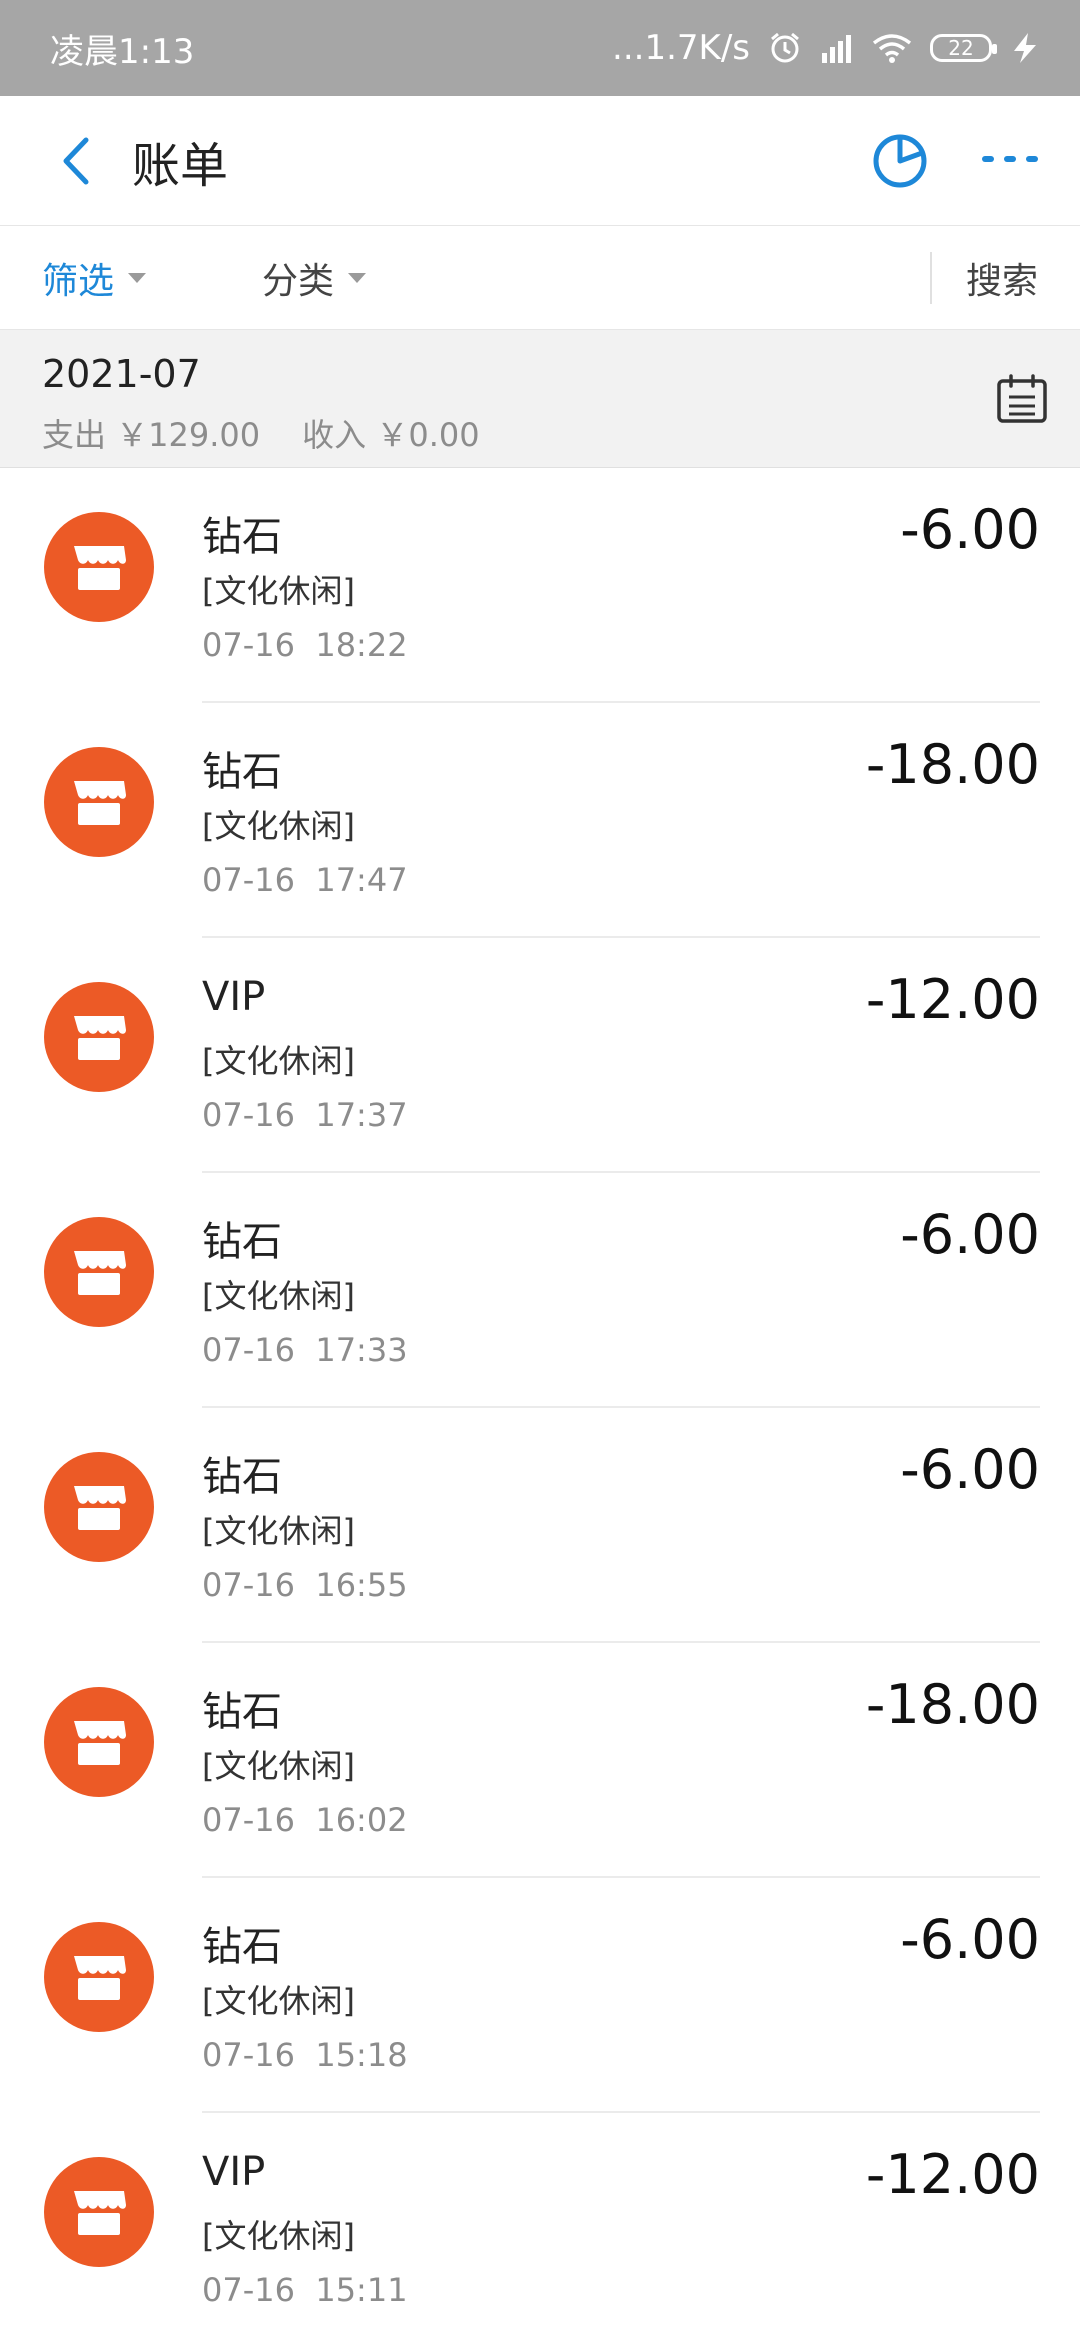 Image resolution: width=1080 pixels, height=2348 pixels. I want to click on transaction-row: 钻石 [文化休闲] 07-16 18:22 -6.00, so click(540, 585).